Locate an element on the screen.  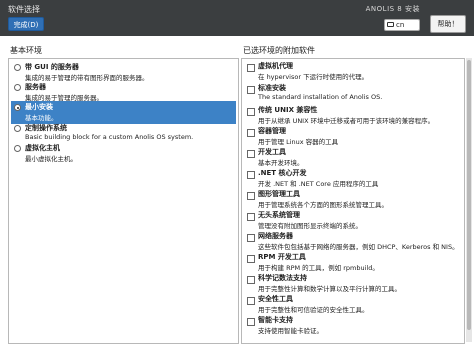
environment-item-selected: 最小安装 基本功能。 is located at coordinates (123, 112).